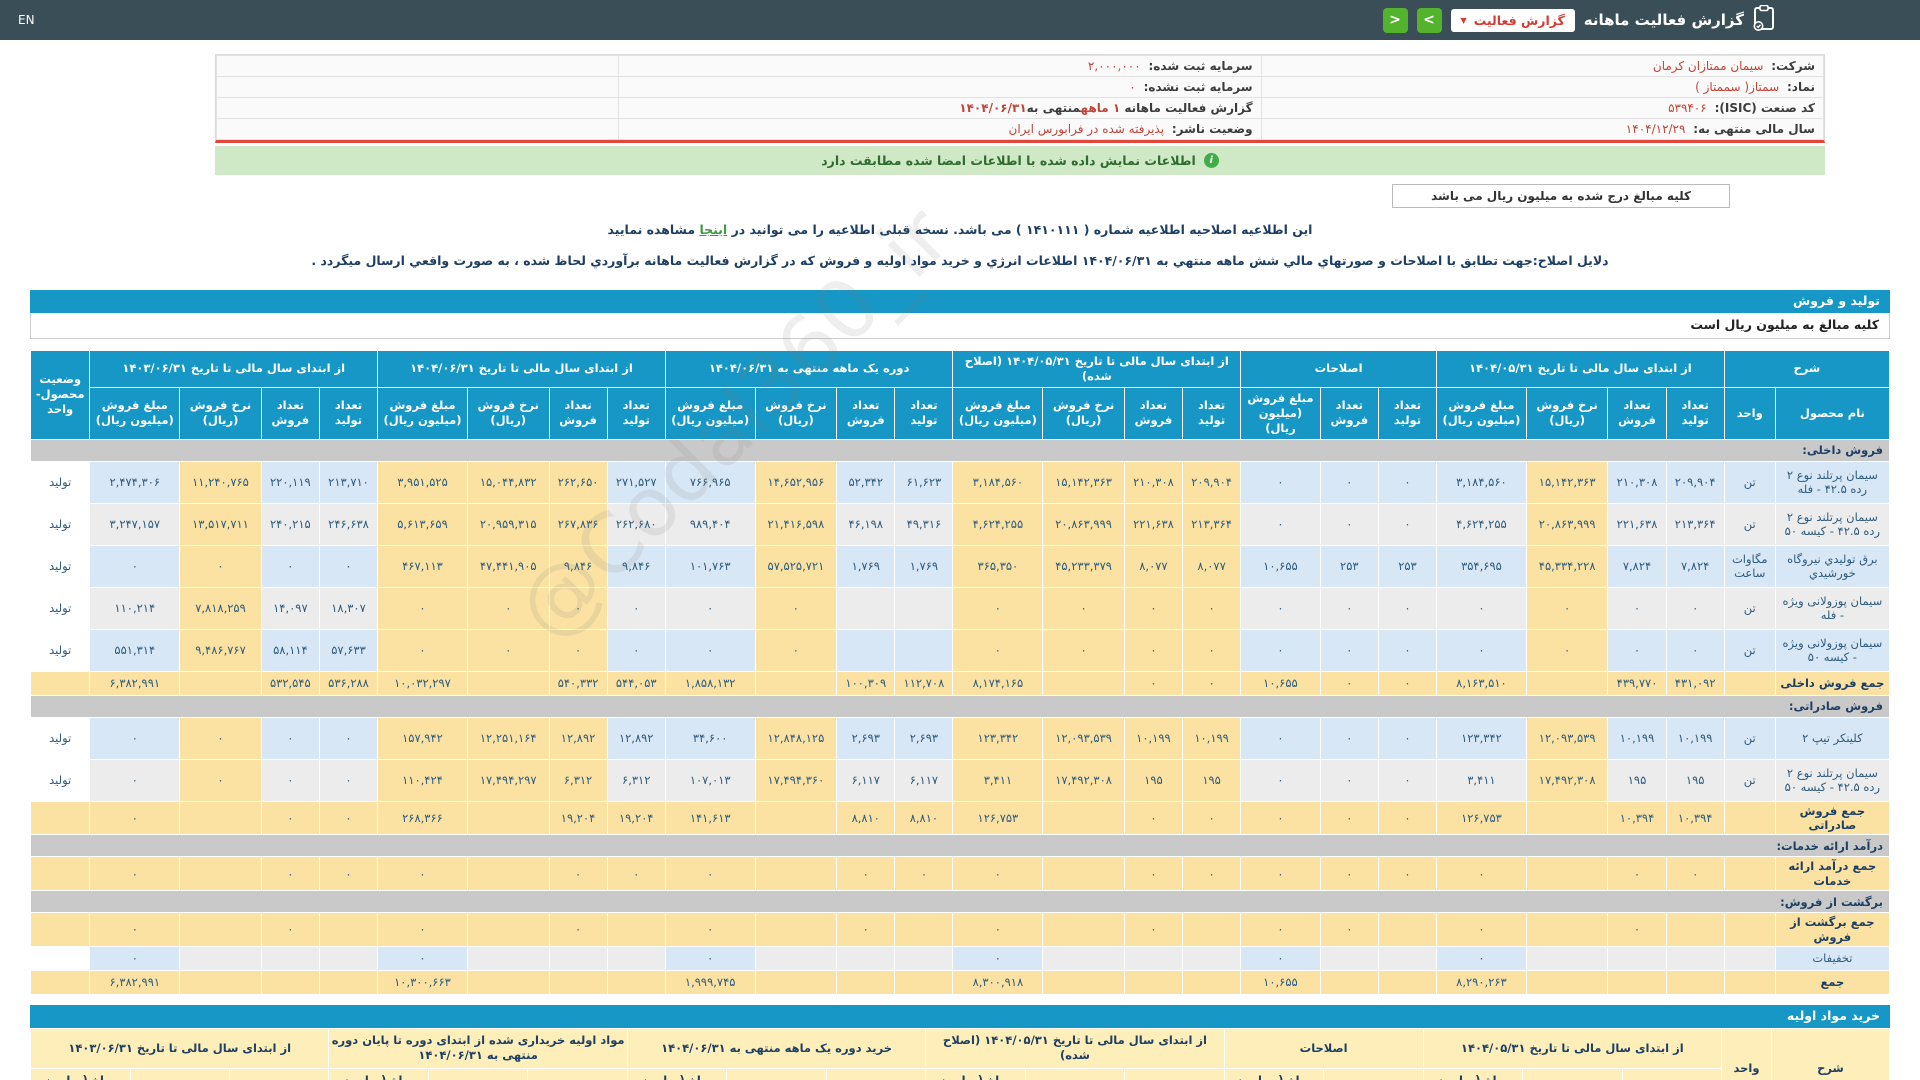  I want to click on value-cell: ۱۲۳,۳۴۲, so click(1481, 738).